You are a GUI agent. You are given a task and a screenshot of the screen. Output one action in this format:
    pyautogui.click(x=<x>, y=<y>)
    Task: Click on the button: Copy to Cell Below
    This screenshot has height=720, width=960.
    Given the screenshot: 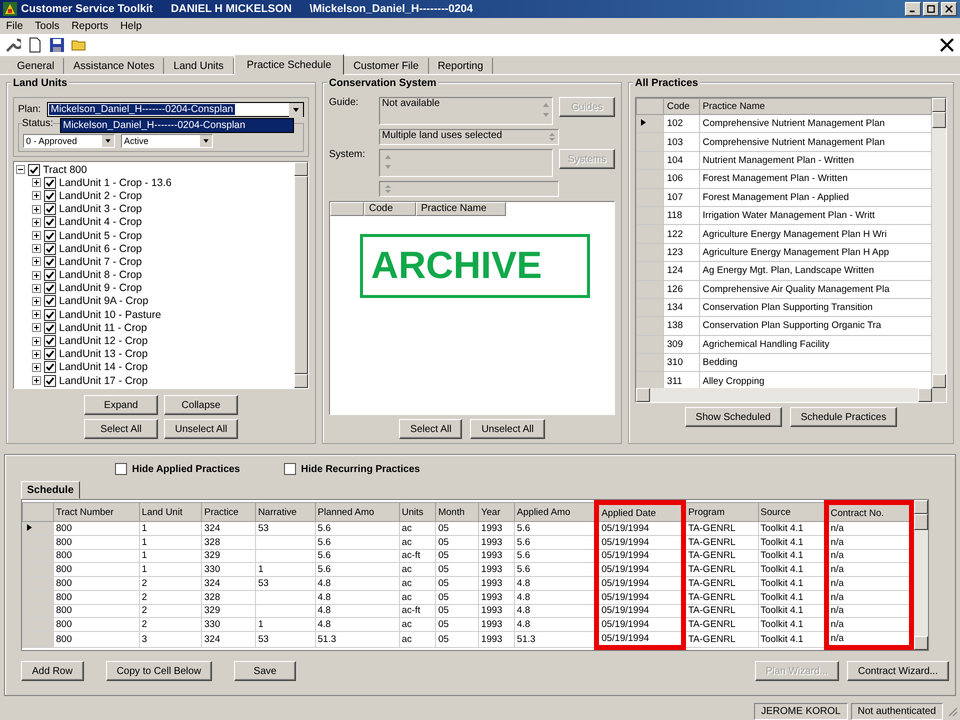 What is the action you would take?
    pyautogui.click(x=159, y=671)
    